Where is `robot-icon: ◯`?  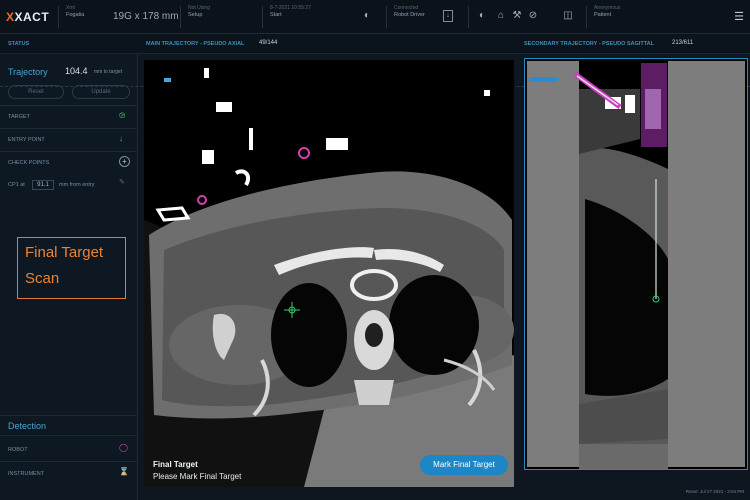 robot-icon: ◯ is located at coordinates (123, 447).